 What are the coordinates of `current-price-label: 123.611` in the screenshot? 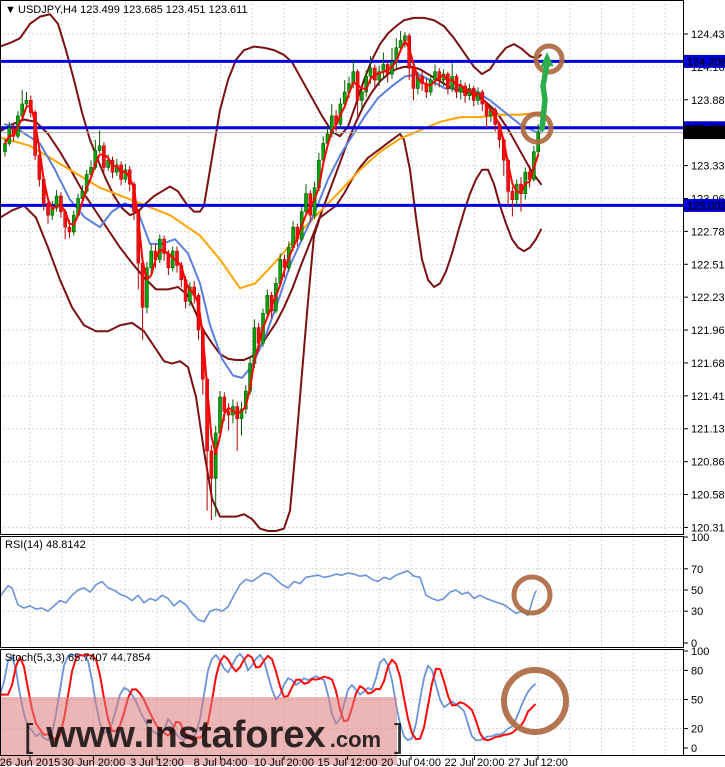 It's located at (706, 134).